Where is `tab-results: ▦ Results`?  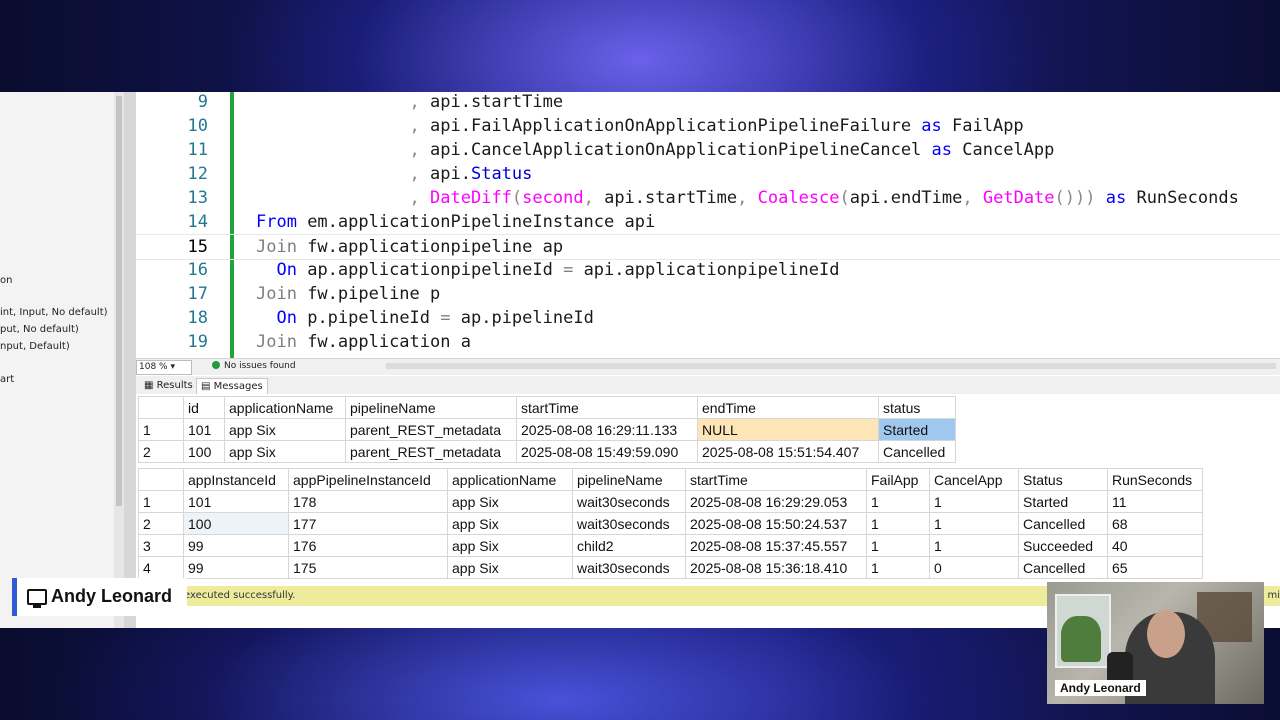 tab-results: ▦ Results is located at coordinates (168, 385).